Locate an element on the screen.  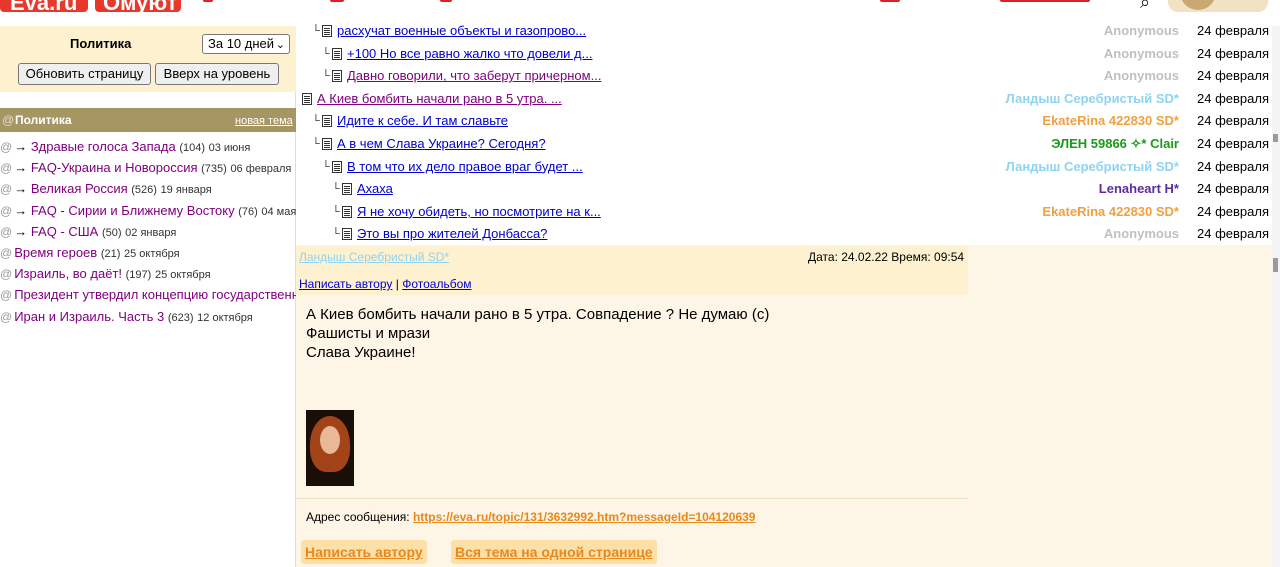
thread-row: └ Ахаха Lenaheart H* 24 февраля is located at coordinates (784, 189).